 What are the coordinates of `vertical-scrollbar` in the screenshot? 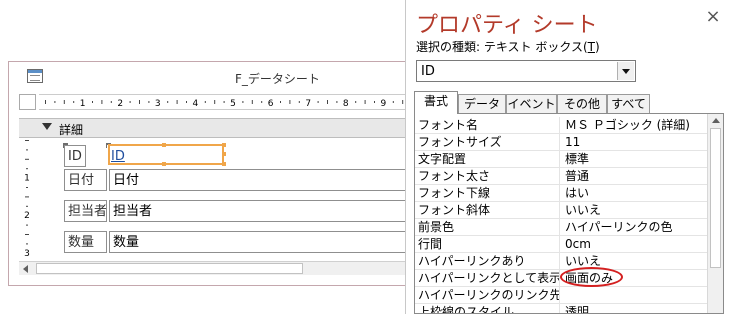 It's located at (715, 213).